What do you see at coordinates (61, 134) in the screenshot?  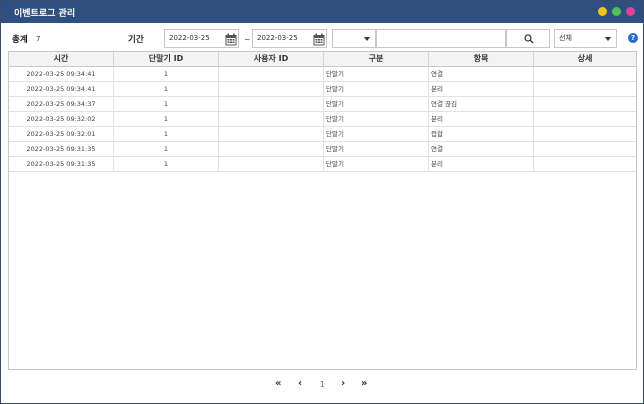 I see `cell-time: 2022-03-25 09:32:01` at bounding box center [61, 134].